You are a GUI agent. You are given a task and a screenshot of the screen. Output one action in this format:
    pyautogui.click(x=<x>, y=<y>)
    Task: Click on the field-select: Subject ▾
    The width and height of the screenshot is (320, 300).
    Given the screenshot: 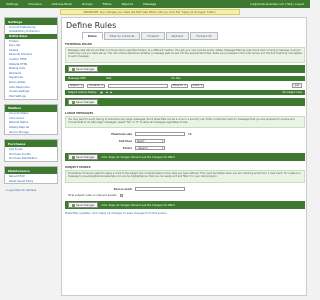 What is the action you would take?
    pyautogui.click(x=76, y=85)
    